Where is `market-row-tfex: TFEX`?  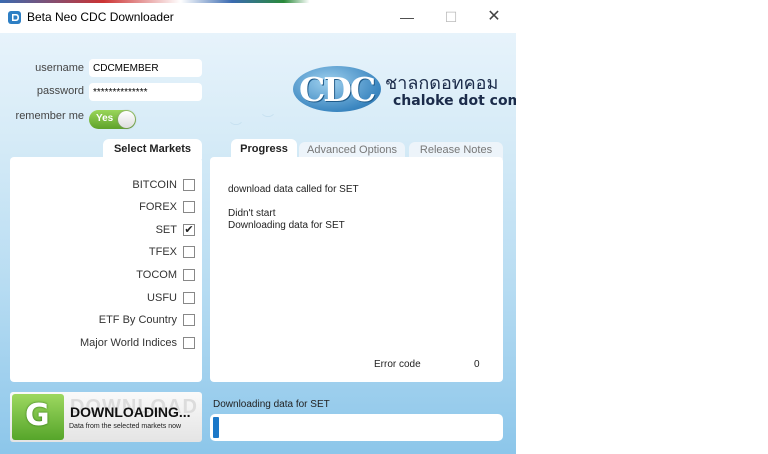
market-row-tfex: TFEX is located at coordinates (104, 254).